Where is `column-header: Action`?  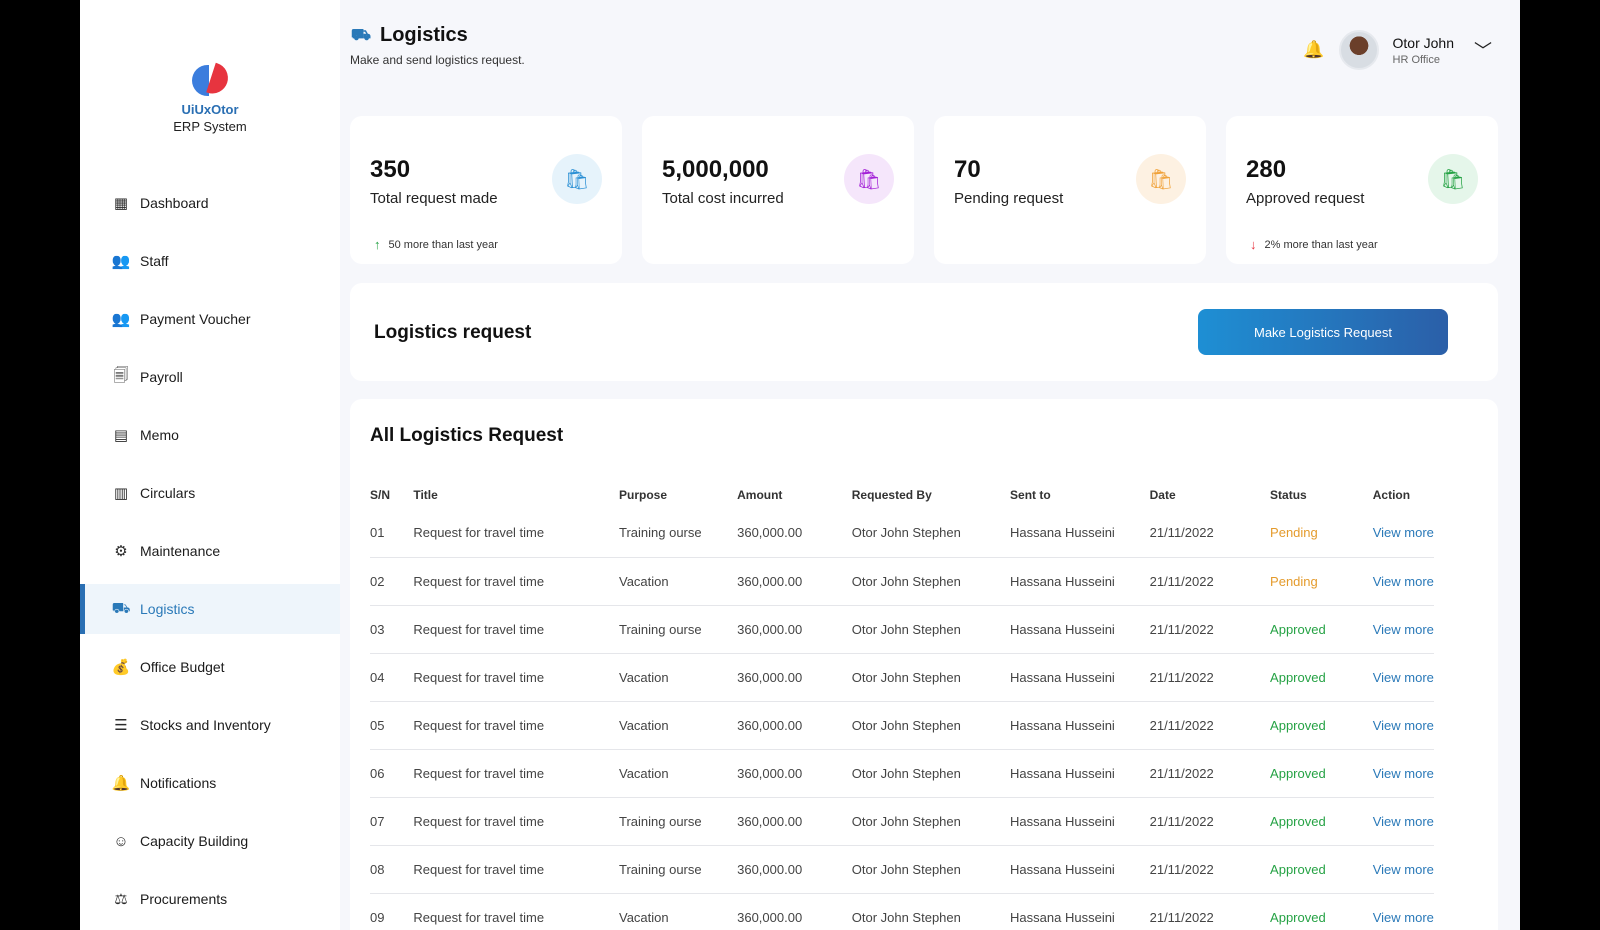
column-header: Action is located at coordinates (1391, 495).